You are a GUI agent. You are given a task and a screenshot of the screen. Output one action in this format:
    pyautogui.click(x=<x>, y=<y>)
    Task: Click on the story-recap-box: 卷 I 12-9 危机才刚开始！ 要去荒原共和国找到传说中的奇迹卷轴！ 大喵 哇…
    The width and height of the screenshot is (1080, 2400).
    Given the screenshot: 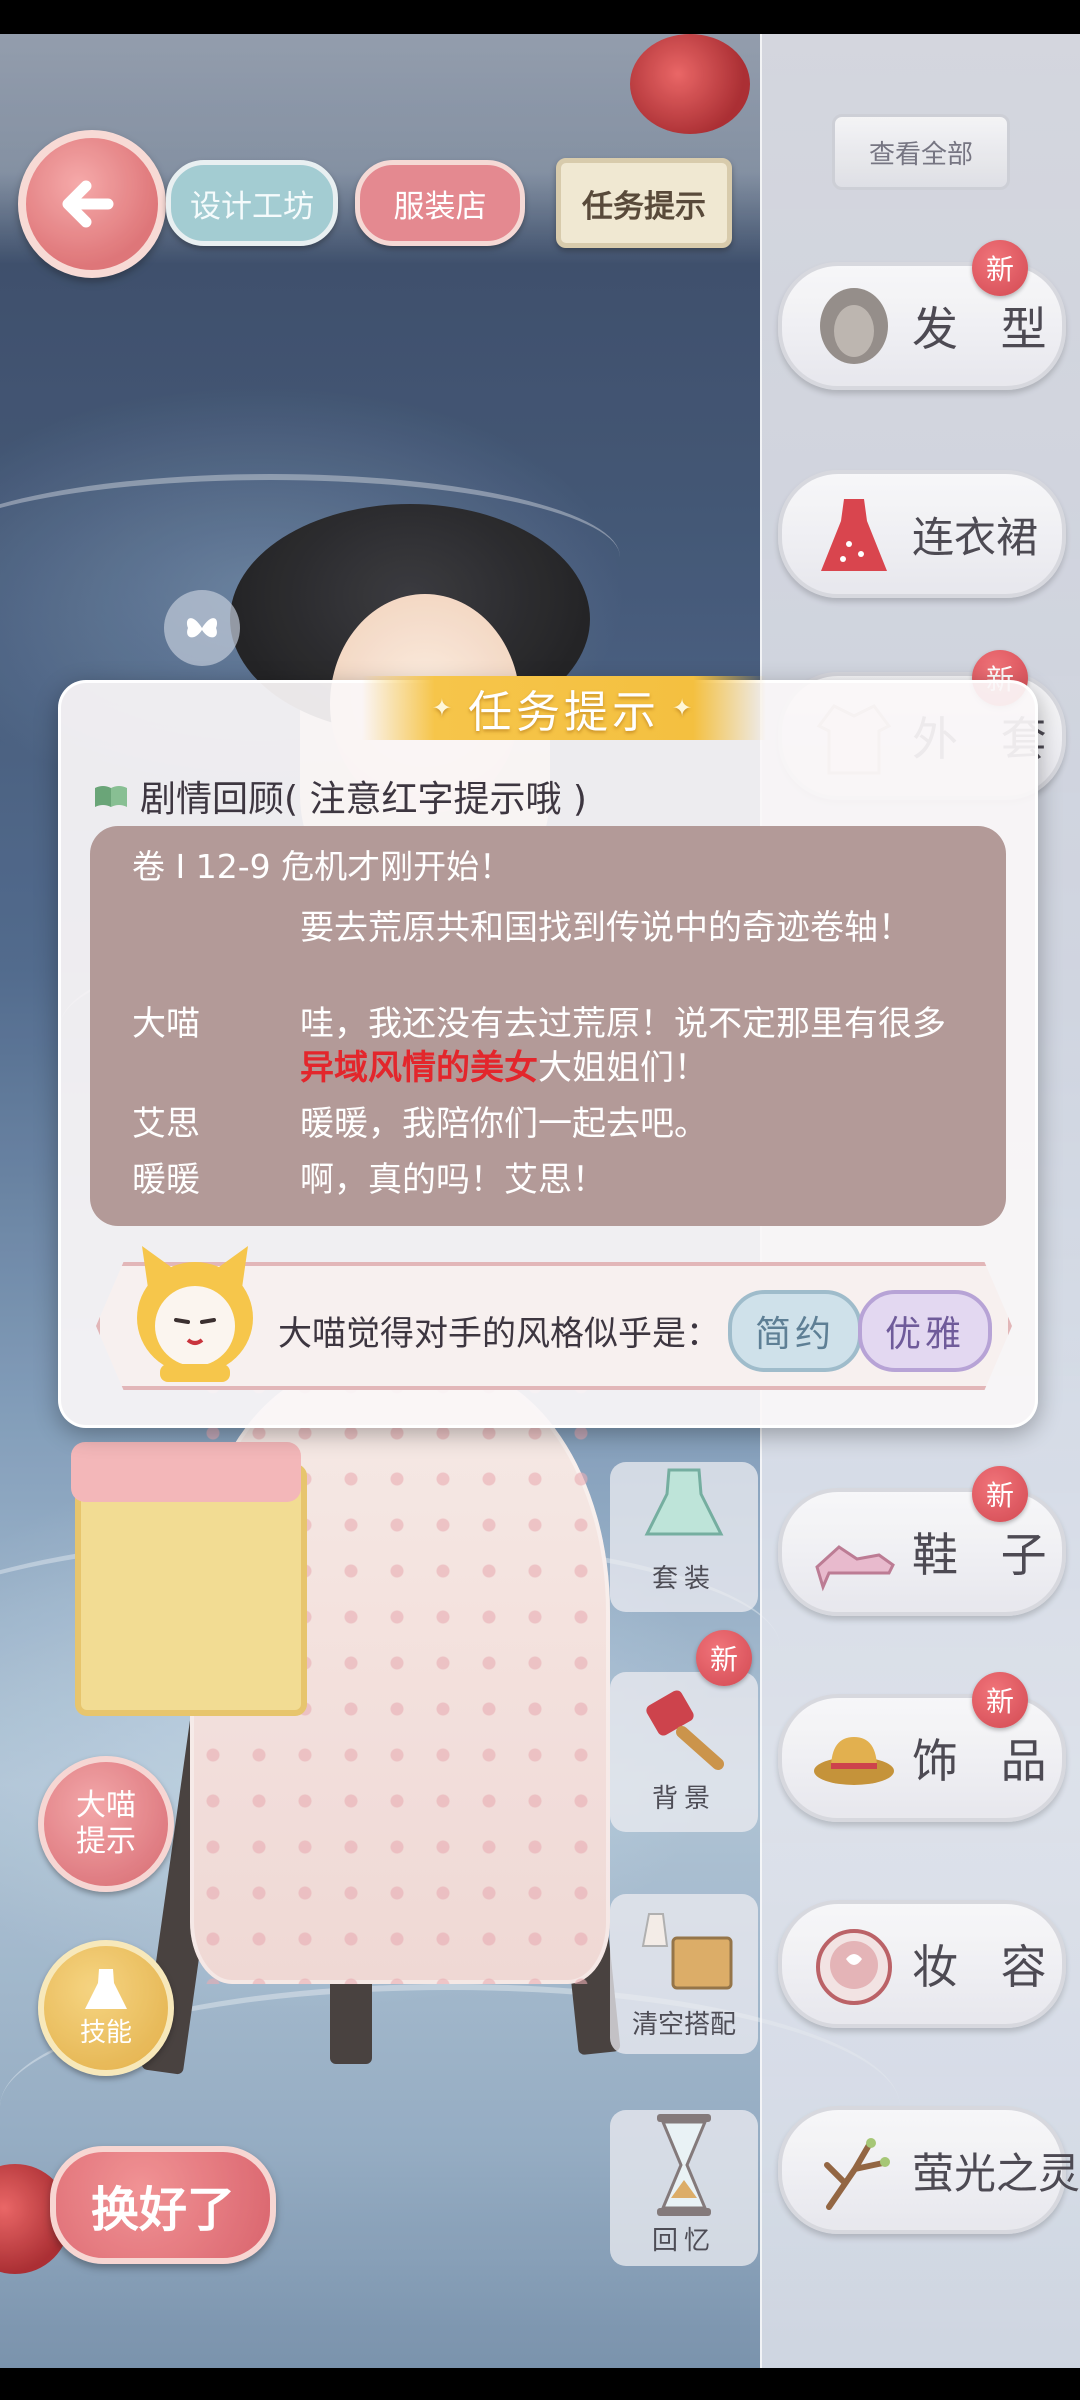 What is the action you would take?
    pyautogui.click(x=548, y=1026)
    